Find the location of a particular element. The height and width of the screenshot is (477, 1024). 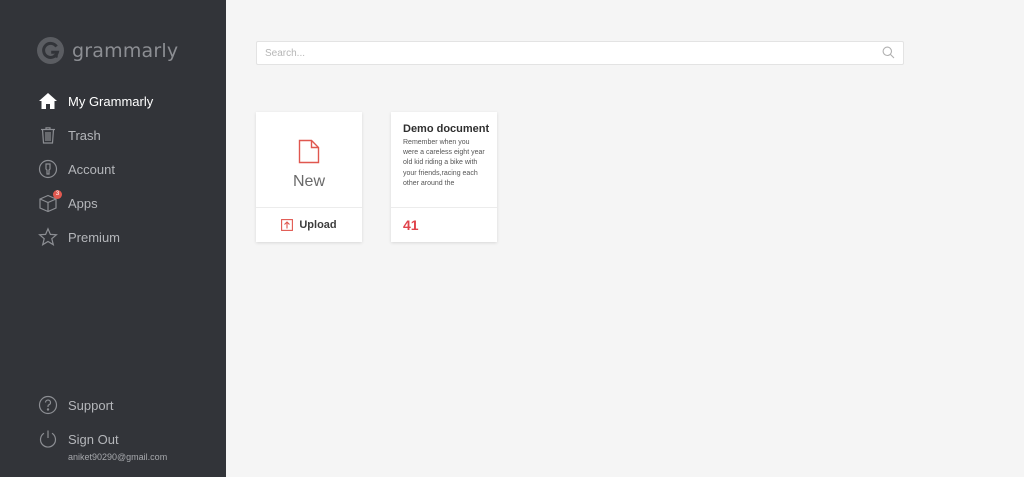

sidebar-item-label: Sign Out is located at coordinates (93, 439).